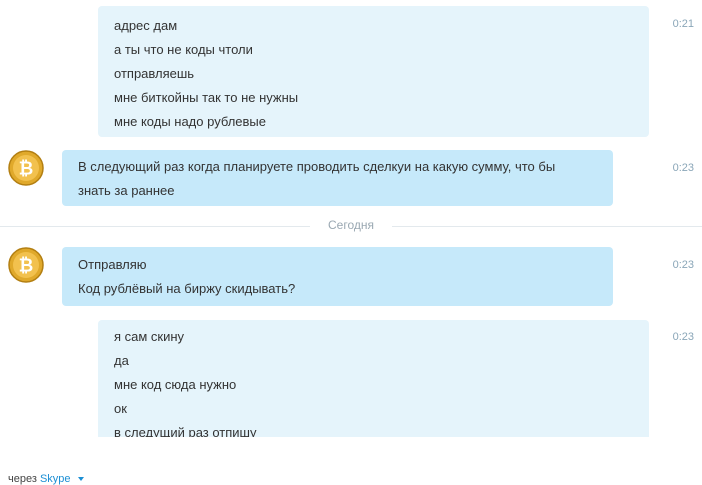 The image size is (702, 485). Describe the element at coordinates (155, 226) in the screenshot. I see `divider-line-left` at that location.